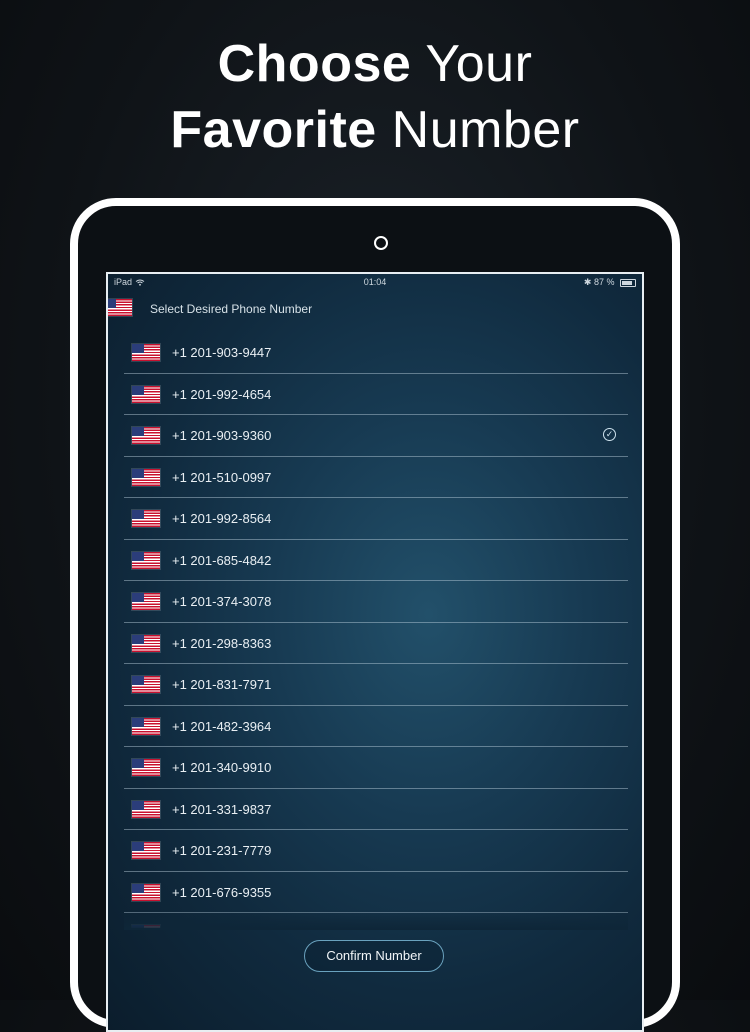  I want to click on headline-bold-word: Favorite, so click(273, 130).